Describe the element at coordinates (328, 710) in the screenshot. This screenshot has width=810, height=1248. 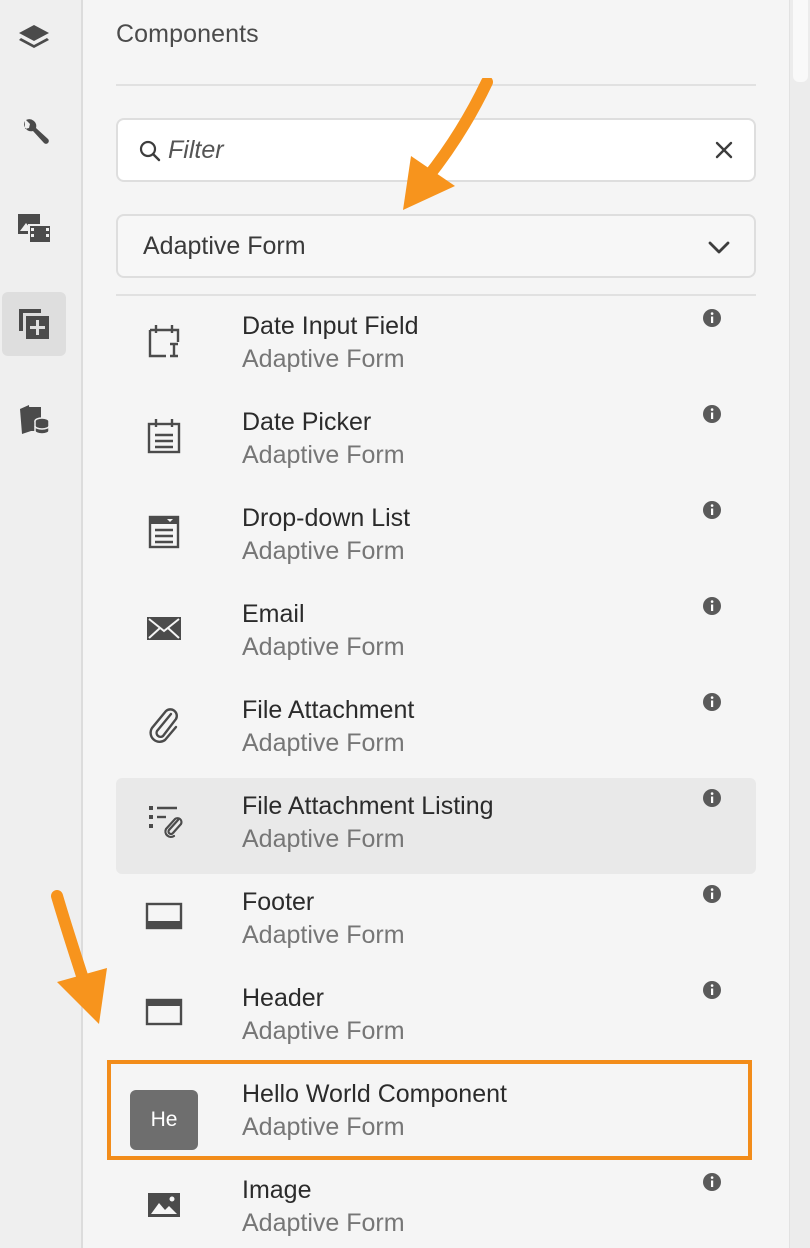
I see `component-name: File Attachment` at that location.